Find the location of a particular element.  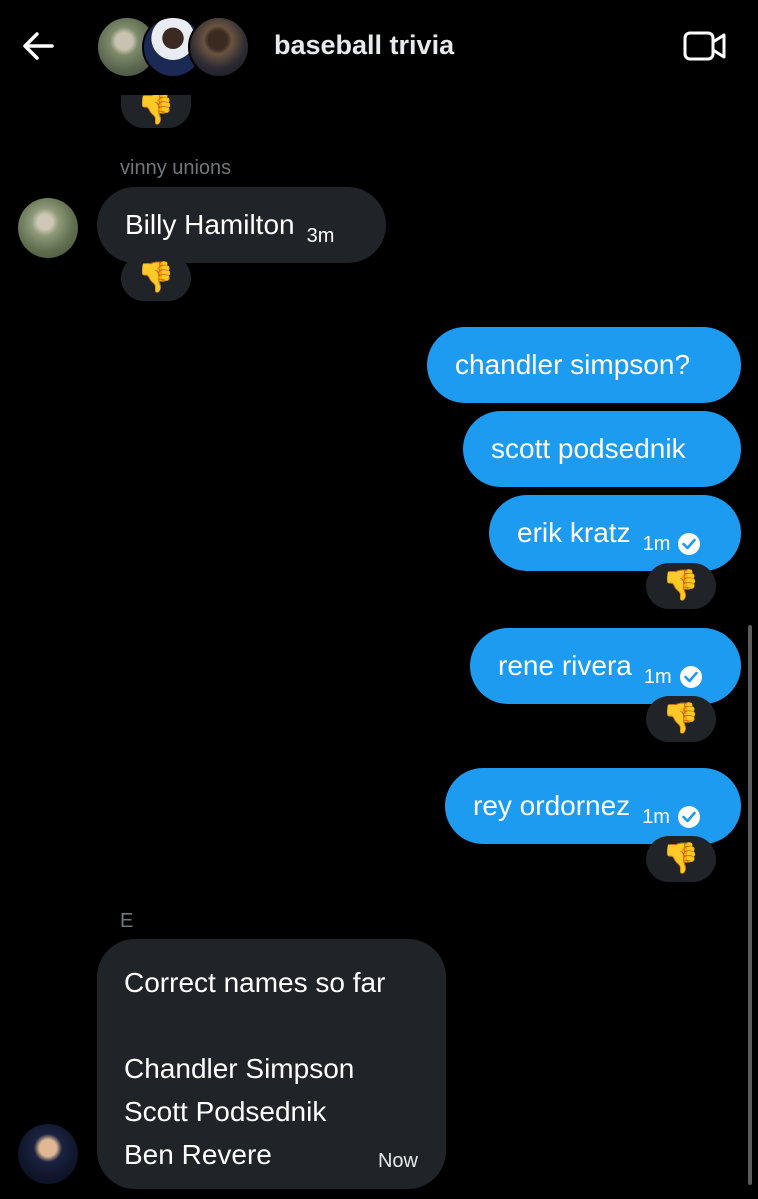

sender-name: vinny unions is located at coordinates (176, 168).